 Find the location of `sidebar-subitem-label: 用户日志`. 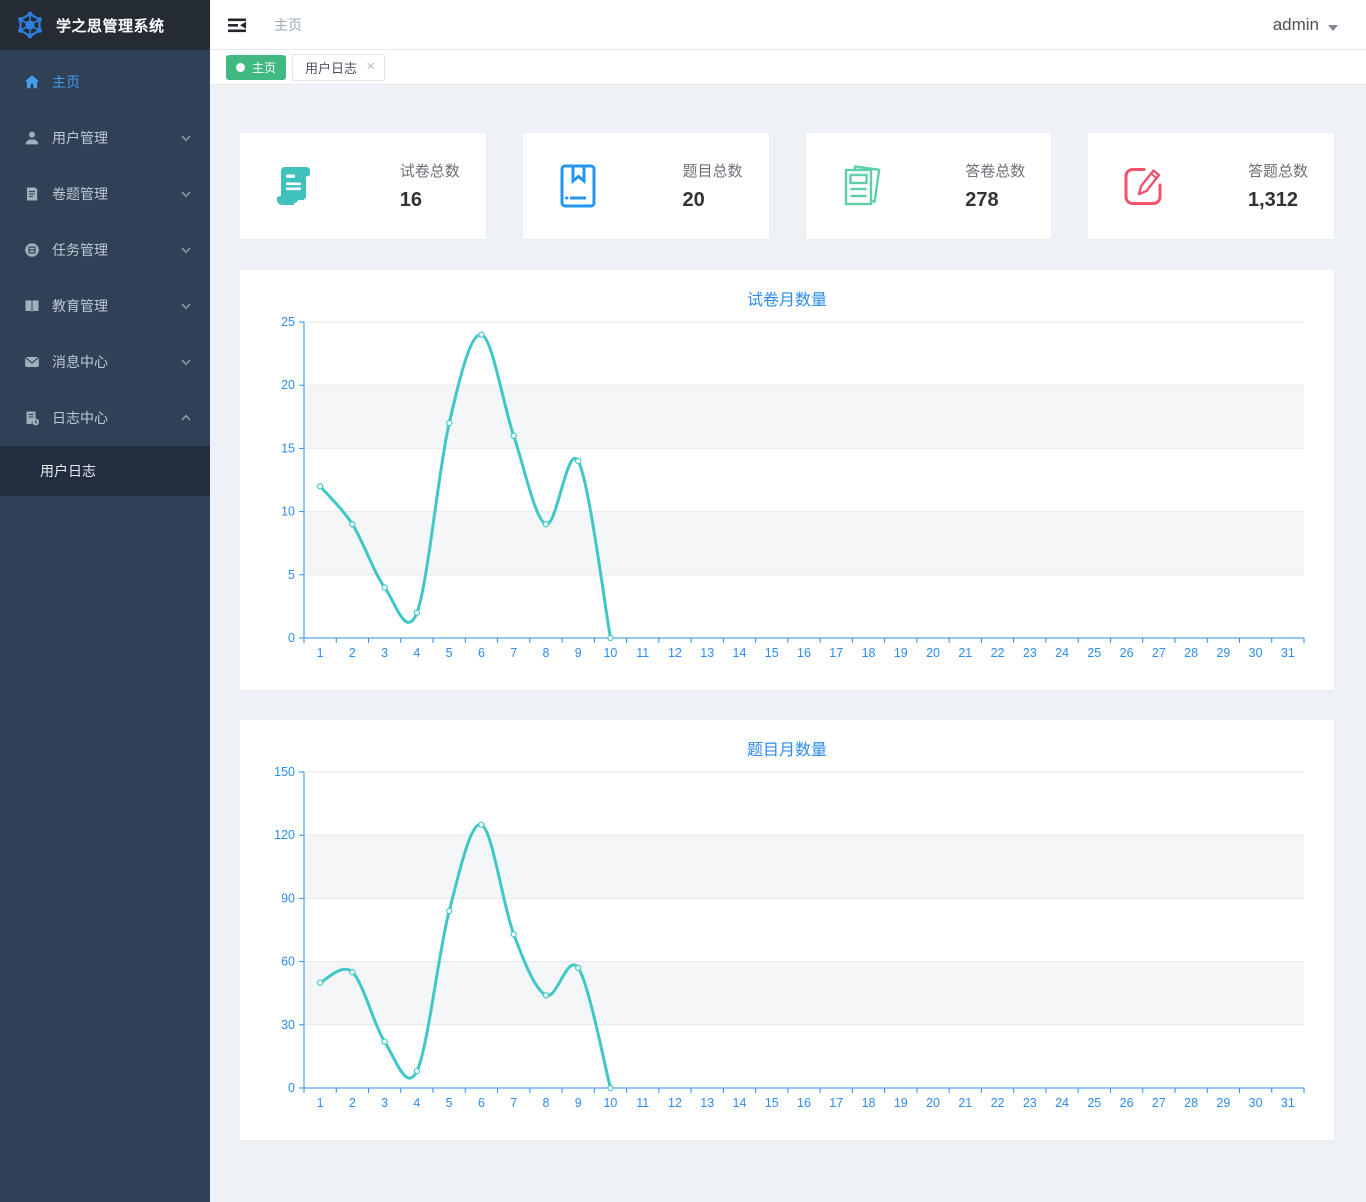

sidebar-subitem-label: 用户日志 is located at coordinates (68, 471).